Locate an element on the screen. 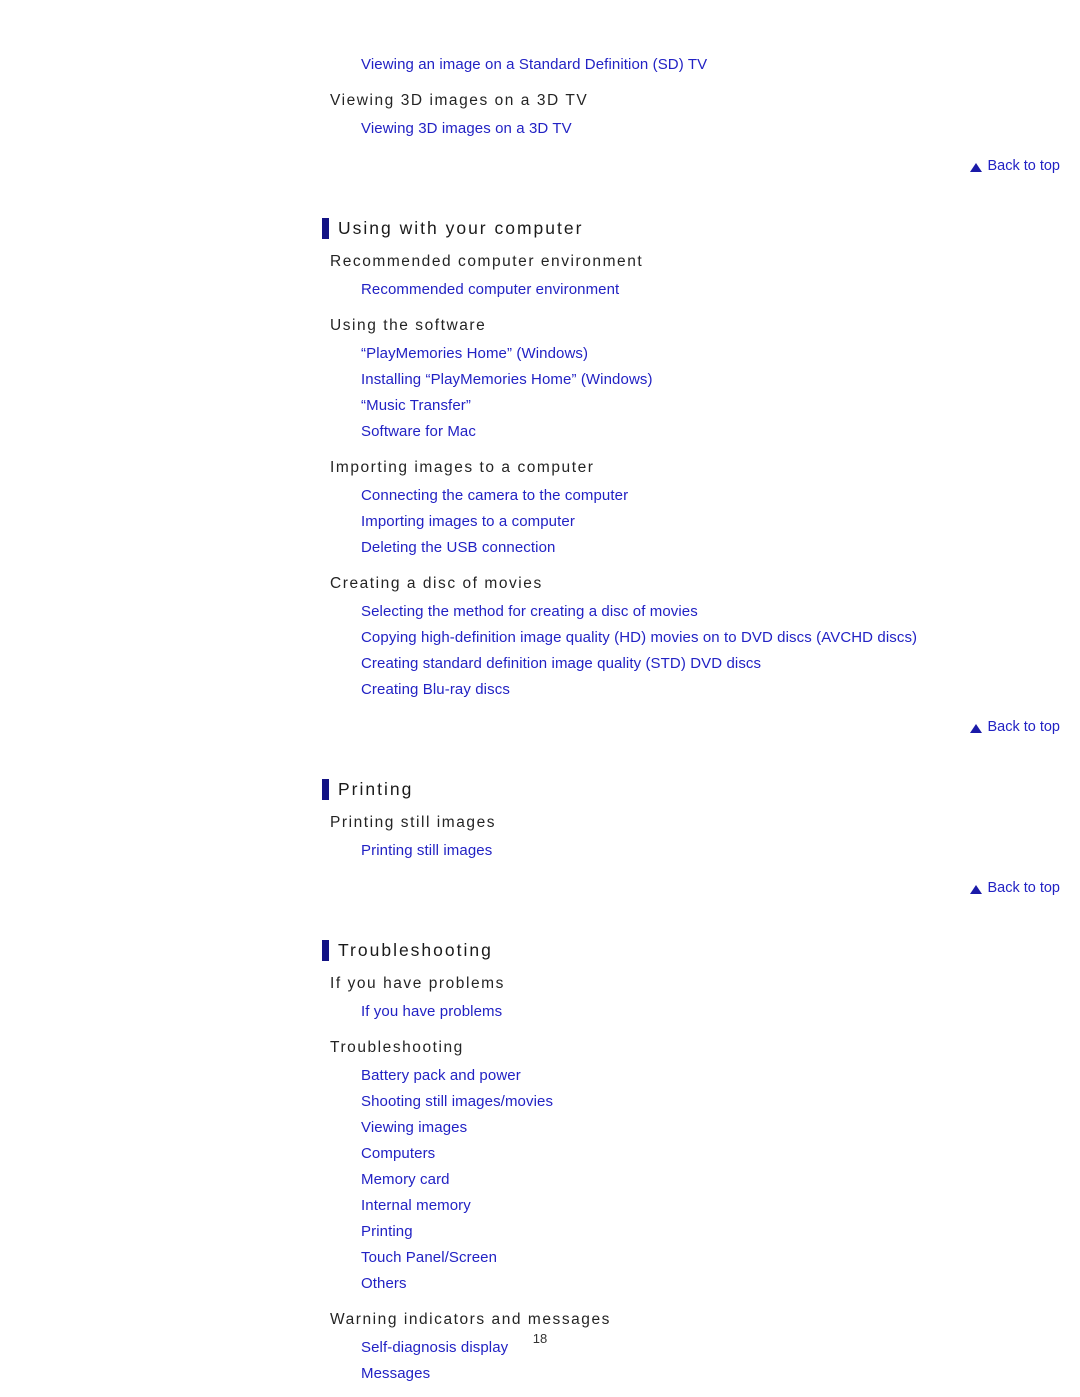 Image resolution: width=1080 pixels, height=1397 pixels. toc-link: Internal memory is located at coordinates (710, 1206).